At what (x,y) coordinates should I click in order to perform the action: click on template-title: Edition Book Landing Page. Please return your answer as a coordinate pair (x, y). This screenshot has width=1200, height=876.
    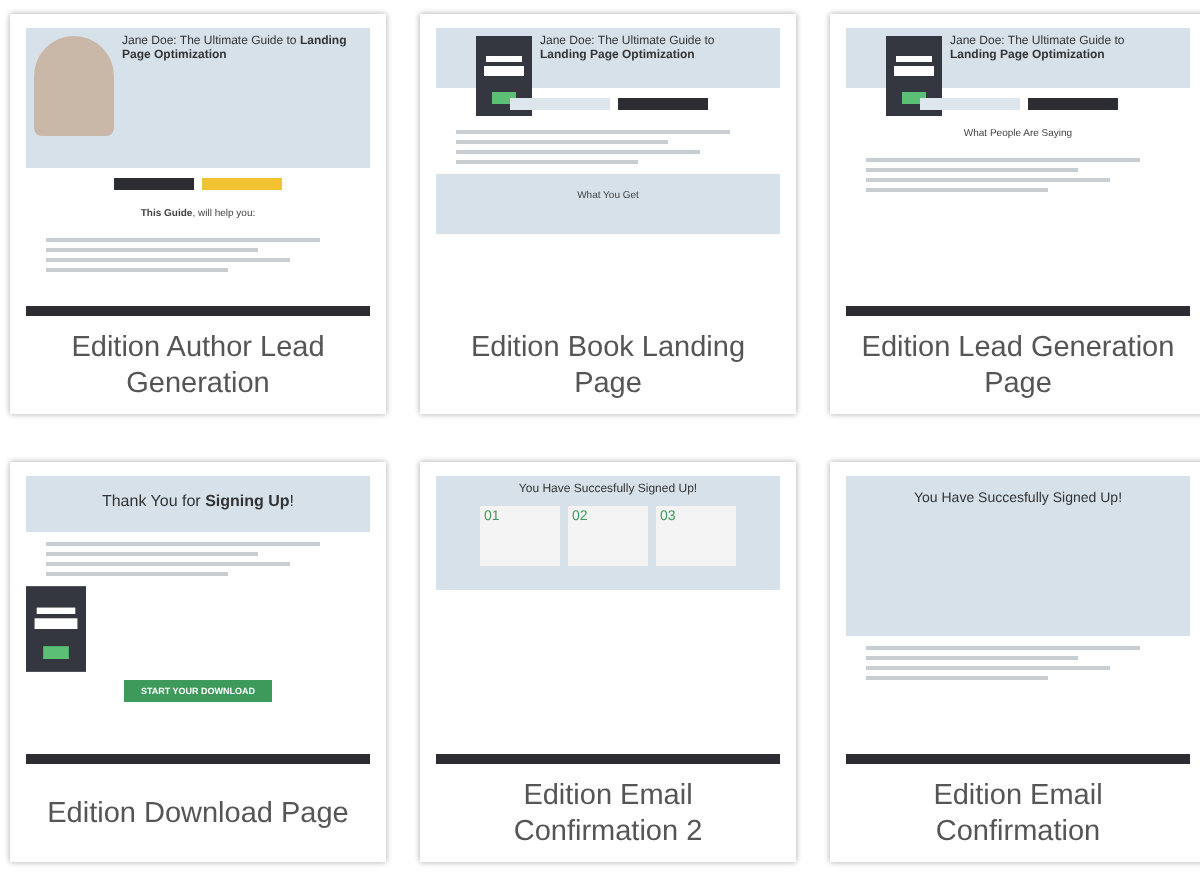
    Looking at the image, I should click on (608, 366).